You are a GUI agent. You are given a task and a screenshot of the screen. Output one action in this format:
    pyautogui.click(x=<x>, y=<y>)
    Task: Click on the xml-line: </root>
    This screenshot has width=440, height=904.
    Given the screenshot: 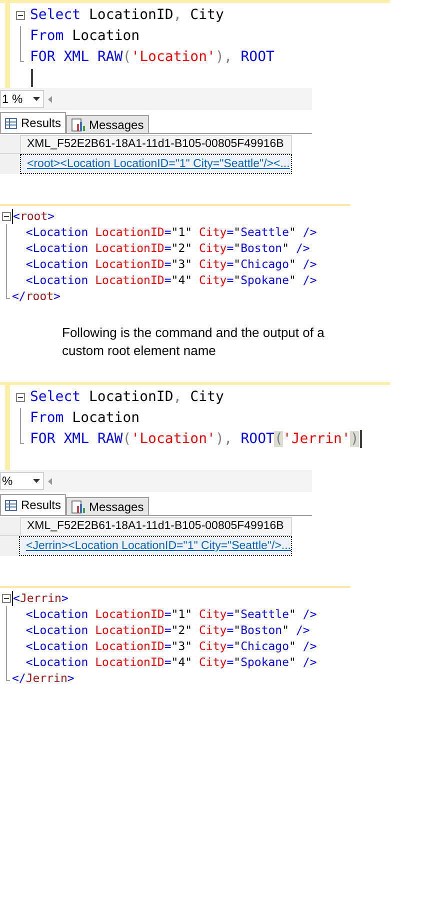 What is the action you would take?
    pyautogui.click(x=36, y=296)
    